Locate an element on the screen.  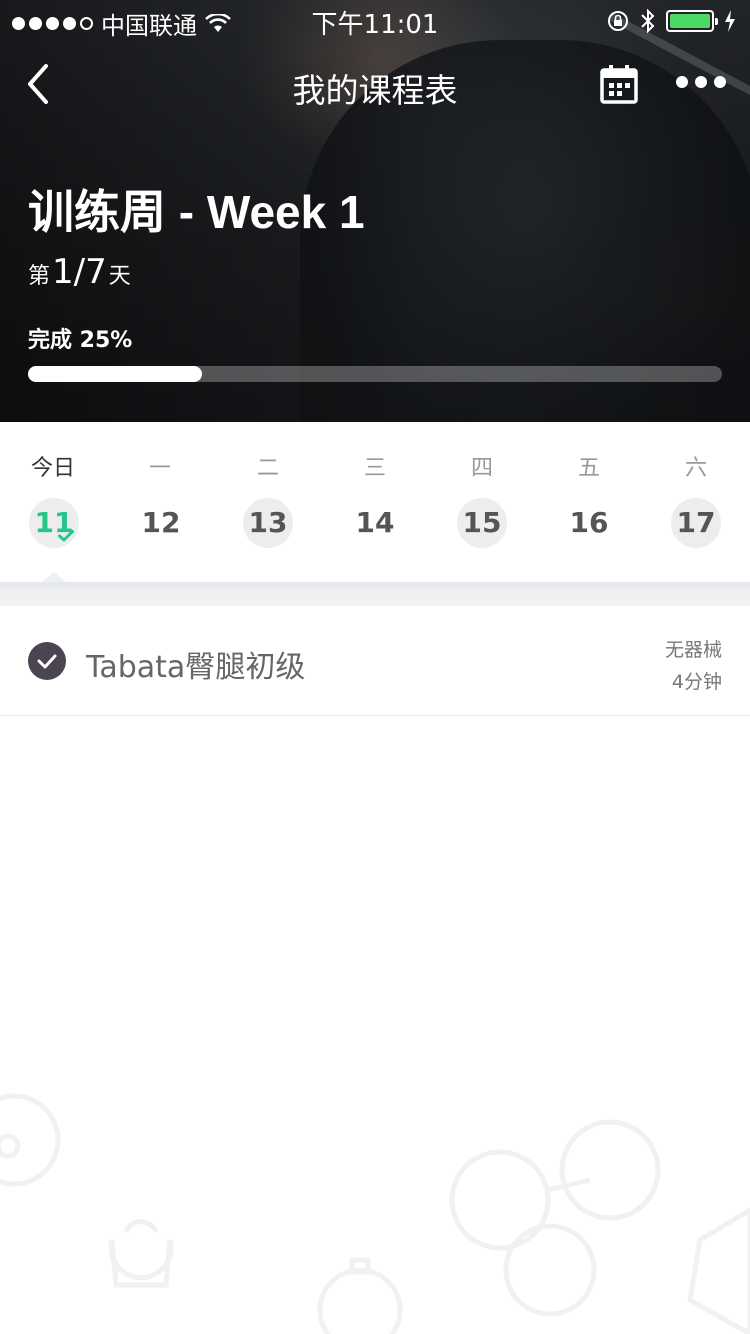
course-equipment: 无器械 is located at coordinates (693, 650).